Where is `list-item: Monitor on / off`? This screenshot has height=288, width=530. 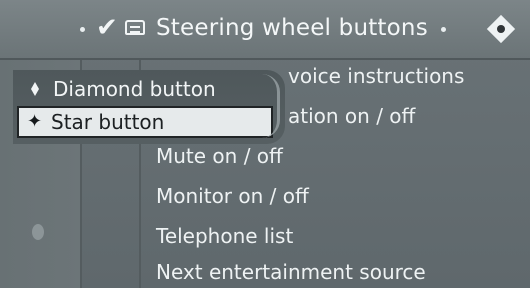 list-item: Monitor on / off is located at coordinates (232, 196).